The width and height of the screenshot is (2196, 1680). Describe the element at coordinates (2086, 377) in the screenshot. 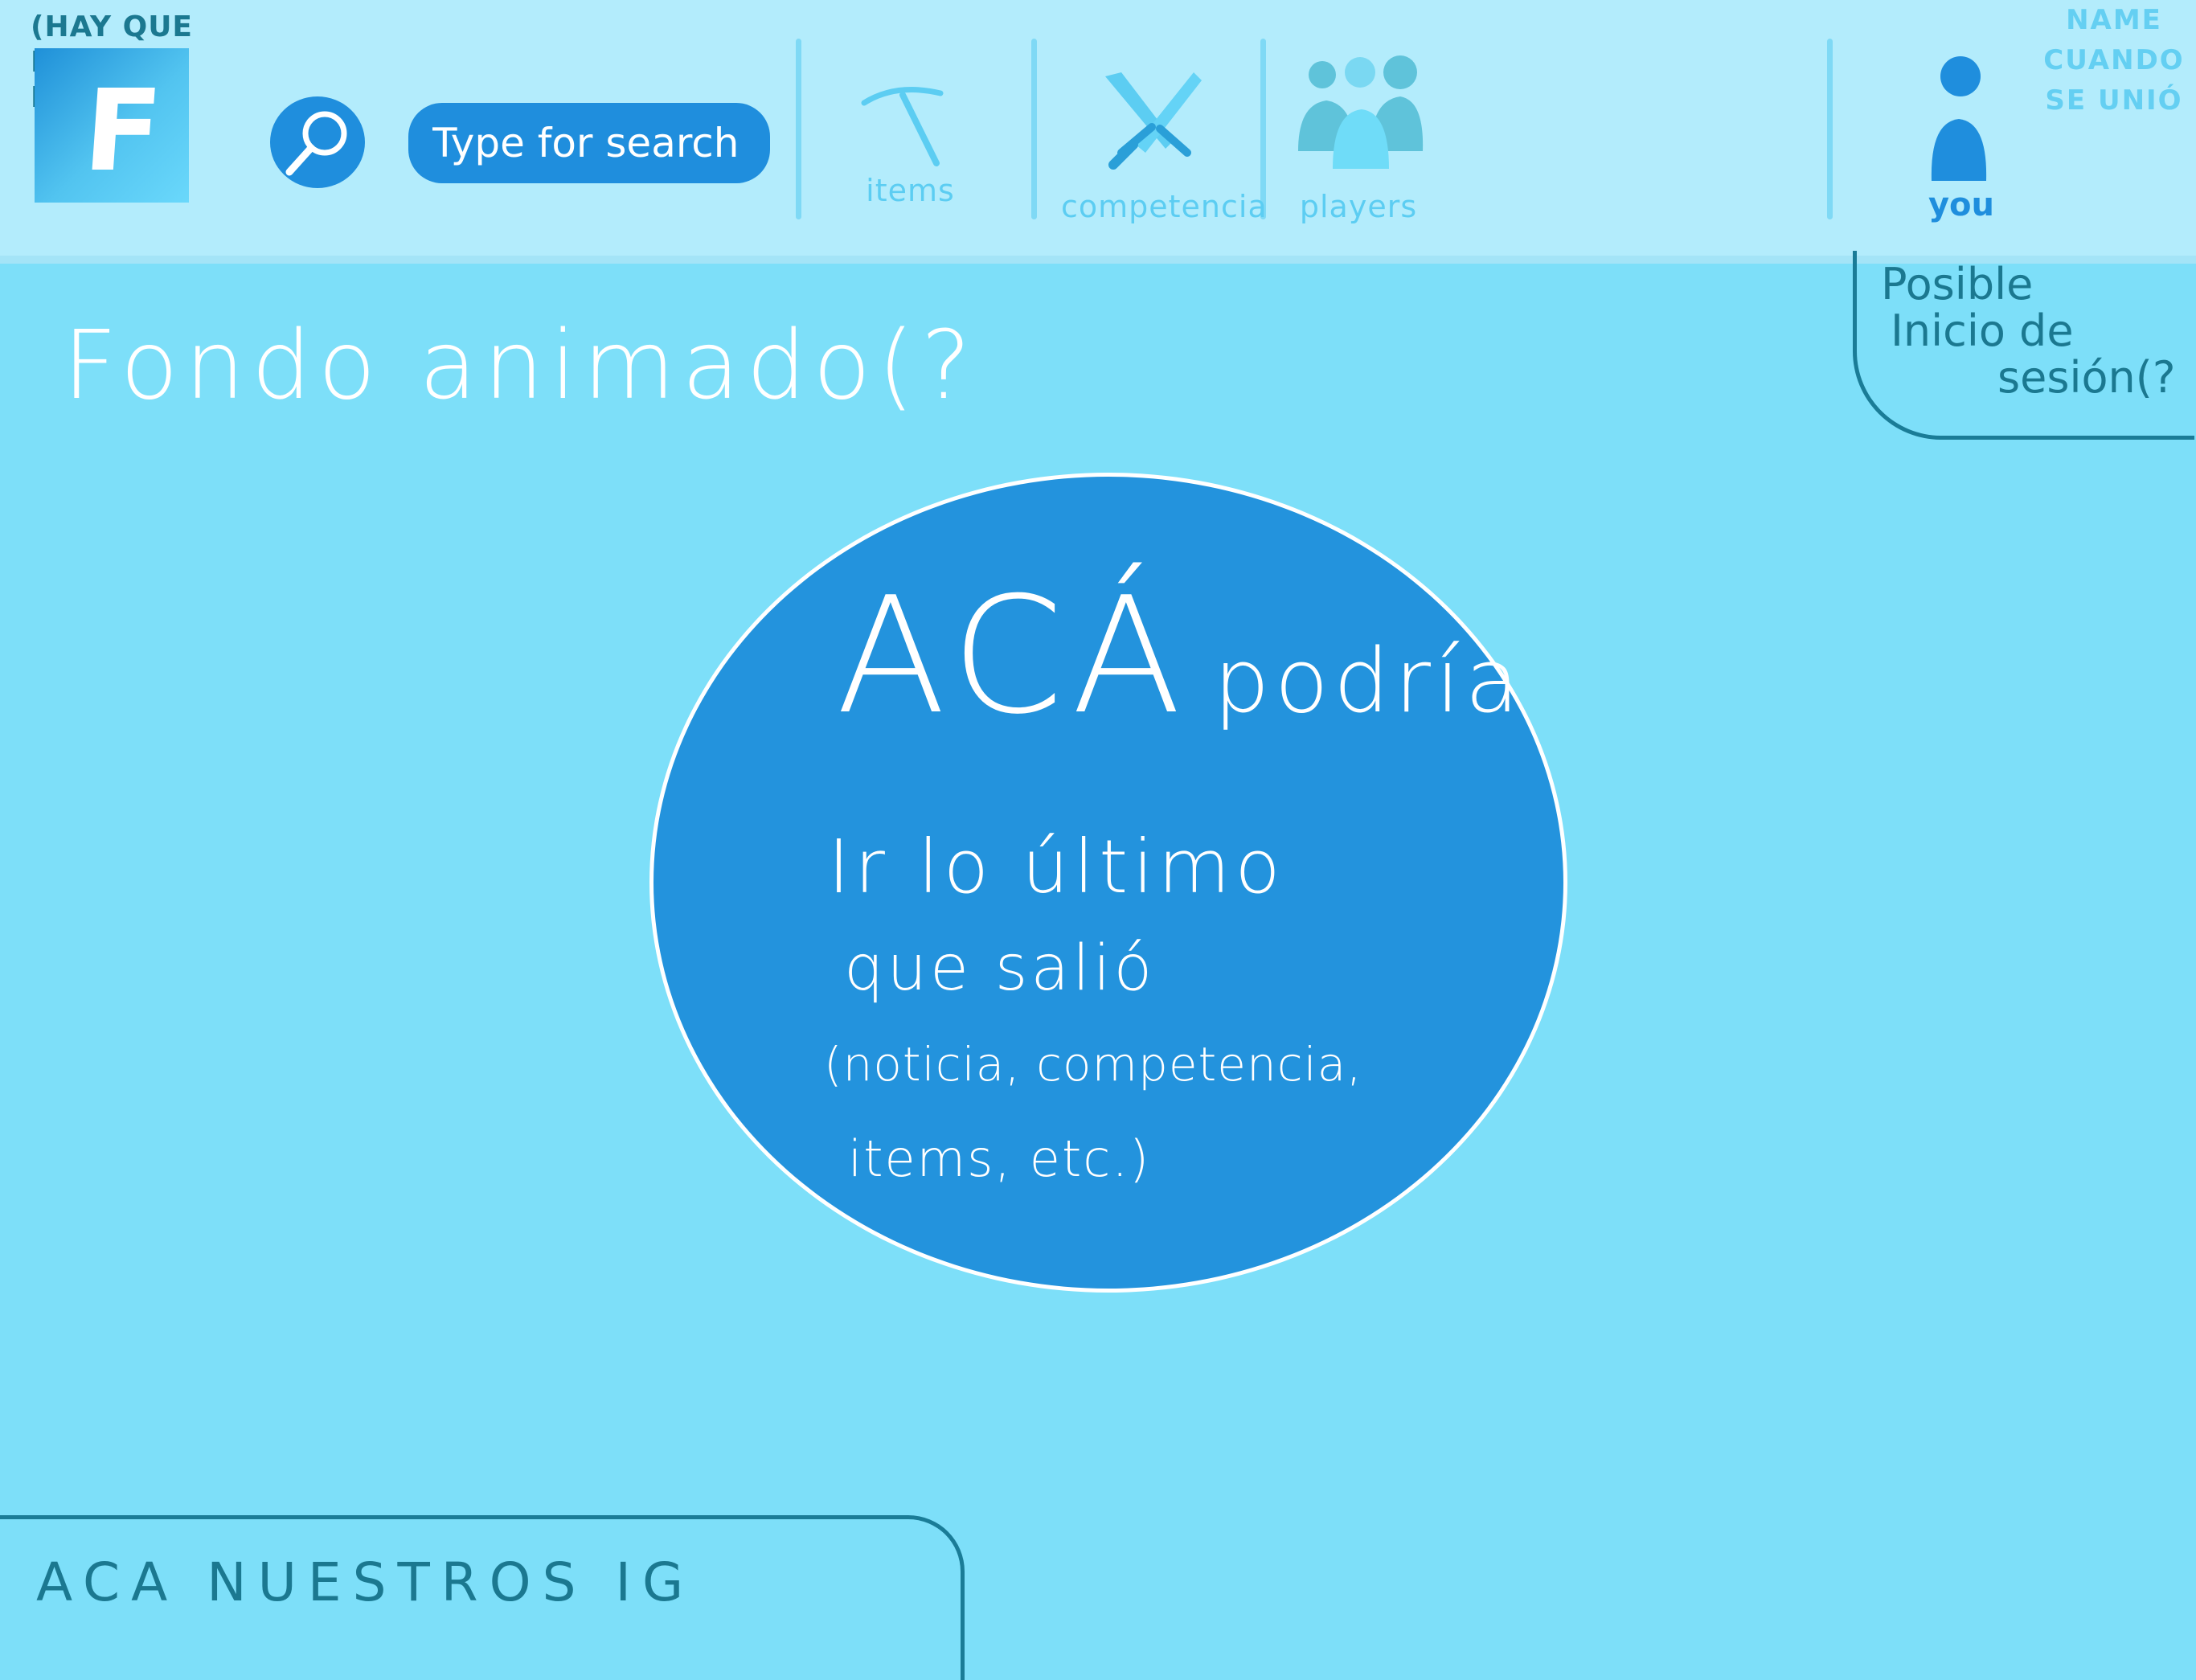

I see `login-note-line: sesión(?` at that location.